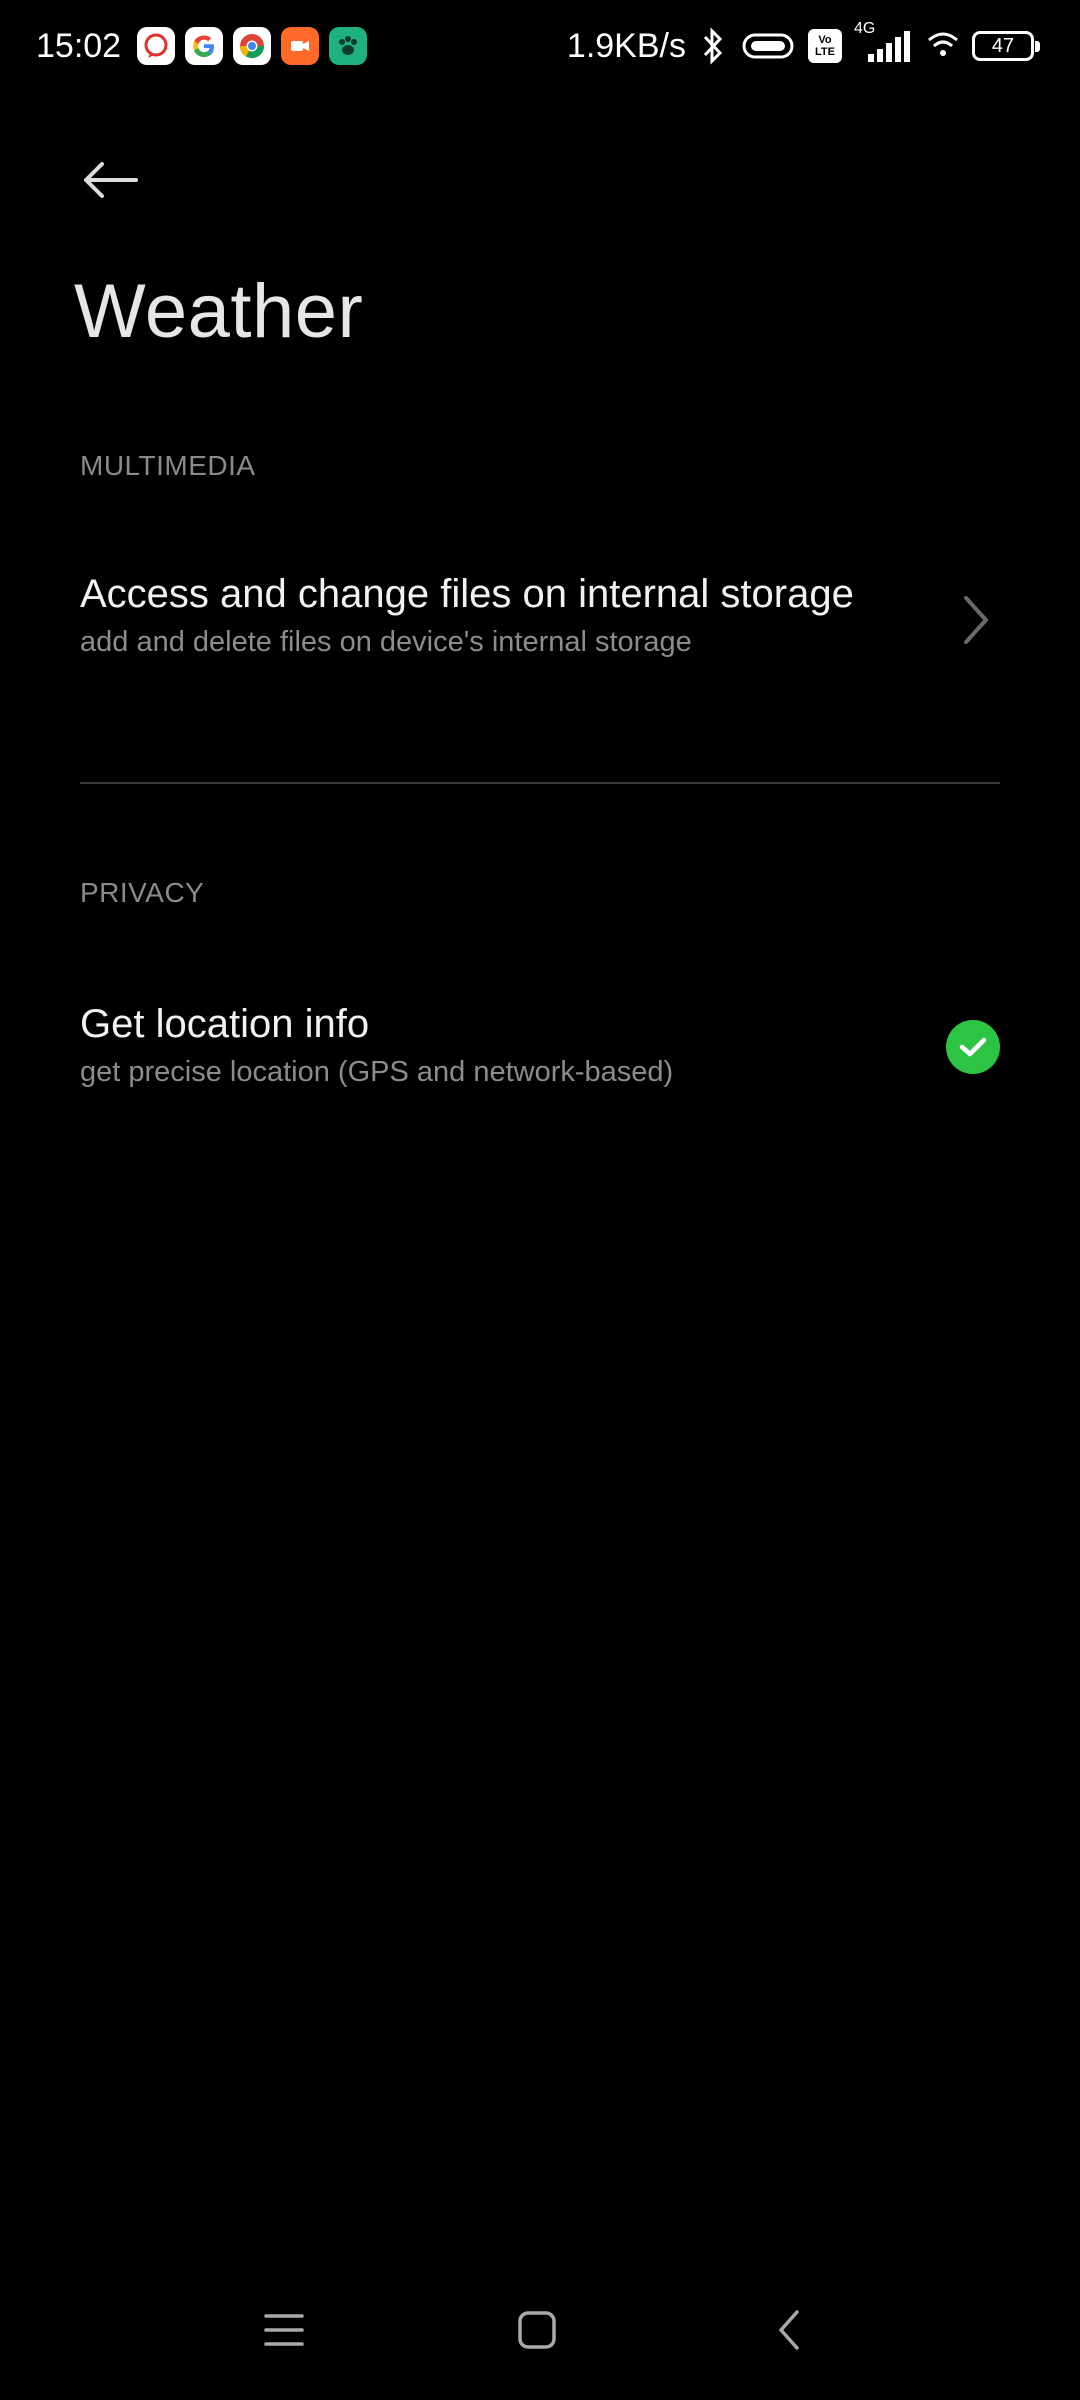 This screenshot has width=1080, height=2400. I want to click on vibrate-icon, so click(768, 46).